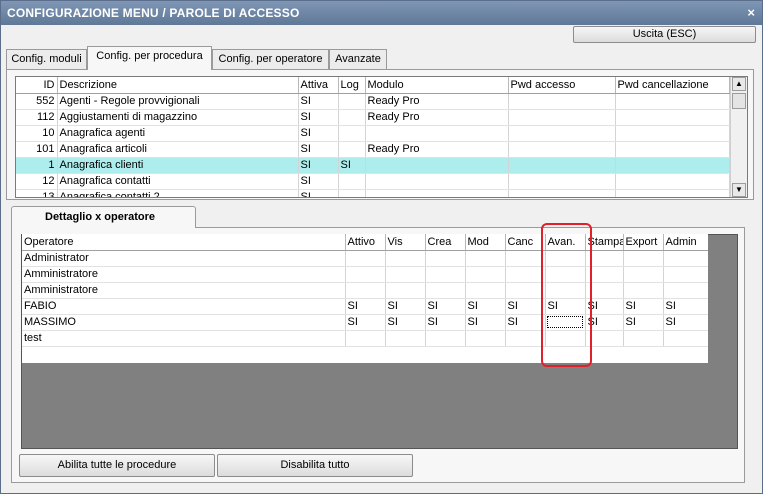 This screenshot has width=763, height=494. I want to click on col-header-log: Log, so click(352, 85).